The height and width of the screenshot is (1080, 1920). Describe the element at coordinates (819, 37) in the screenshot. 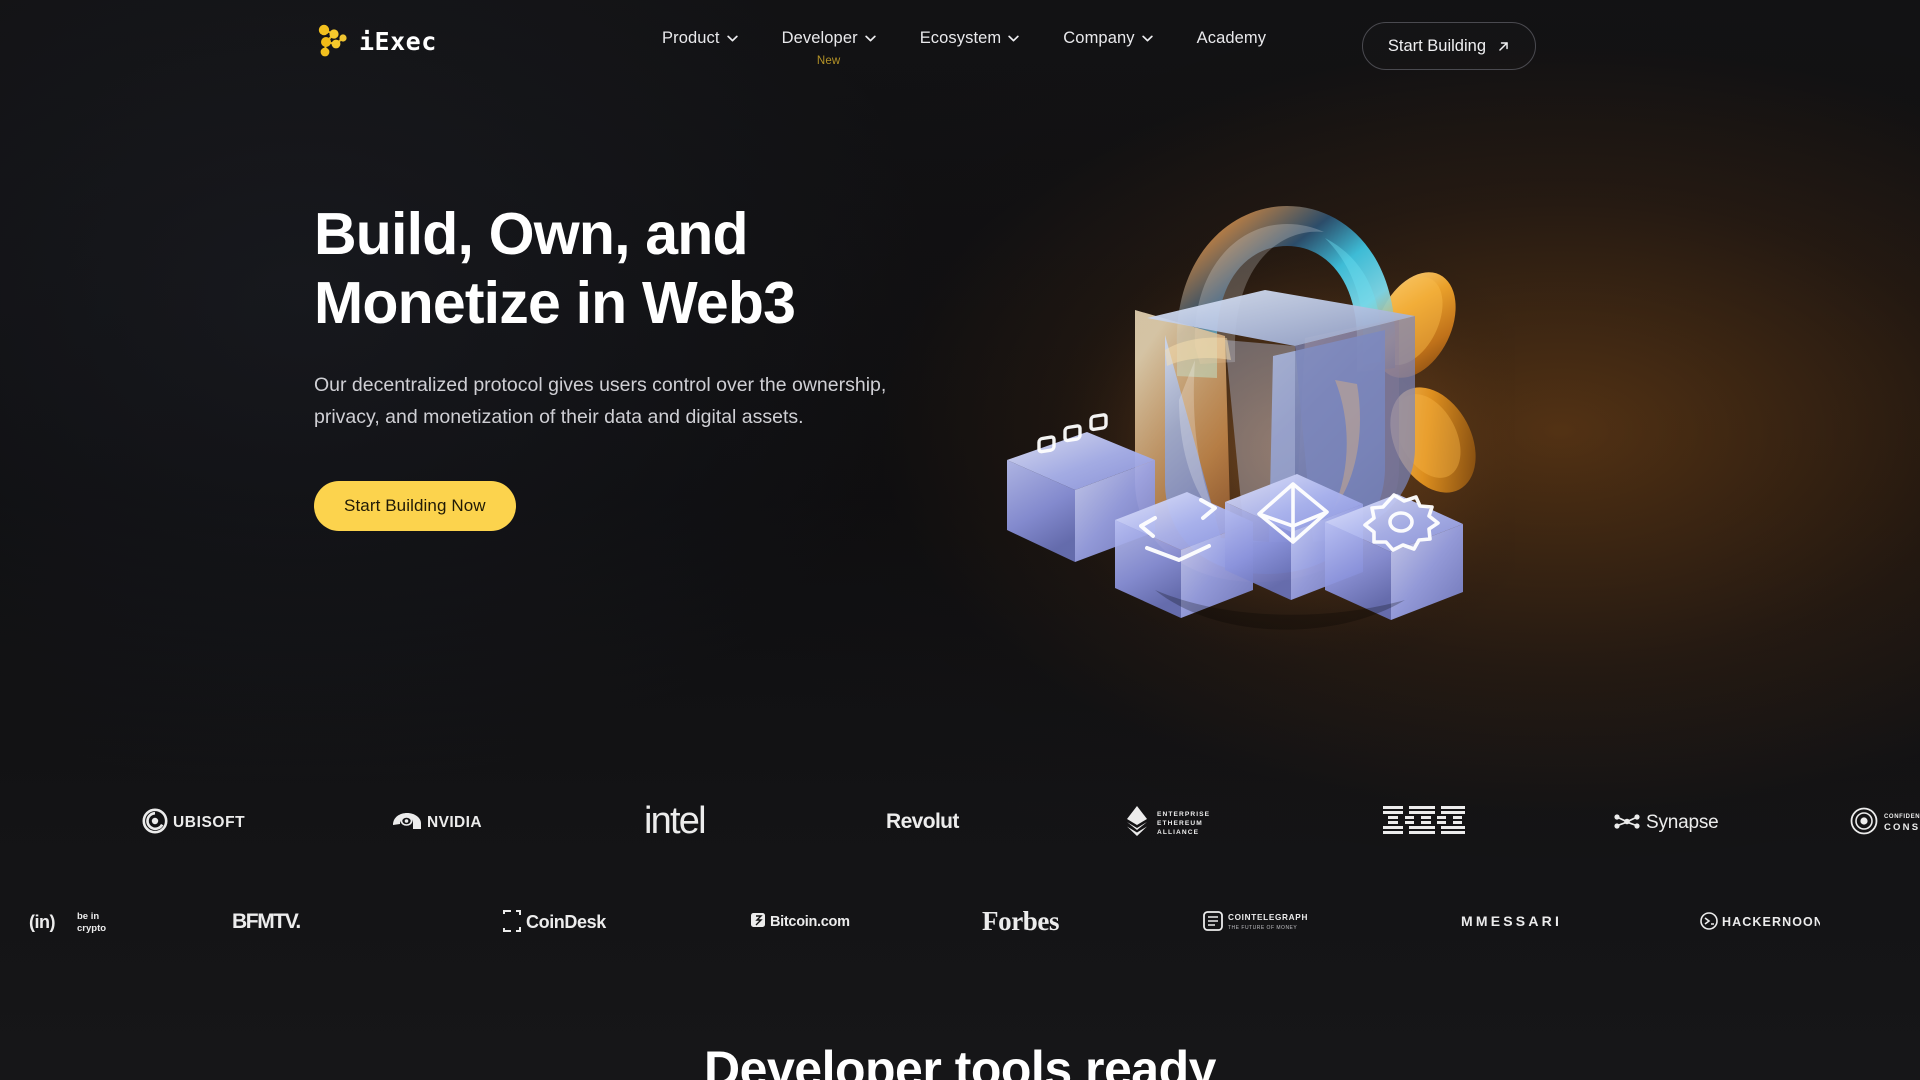

I see `nav-item-label: Developer` at that location.